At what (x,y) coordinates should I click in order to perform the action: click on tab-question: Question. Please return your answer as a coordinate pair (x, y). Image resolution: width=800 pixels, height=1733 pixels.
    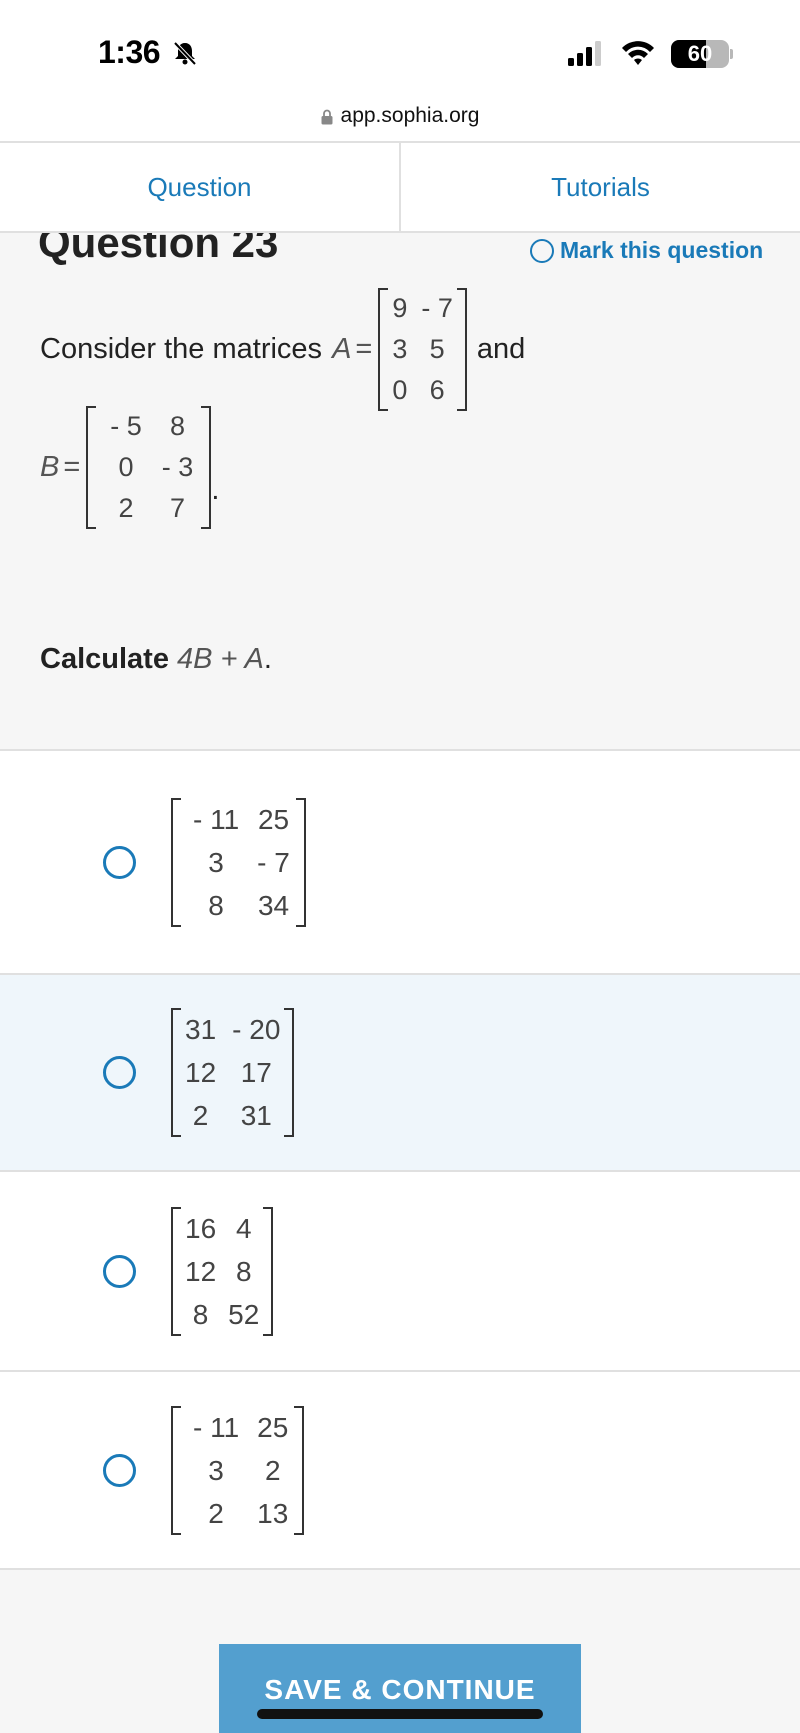
    Looking at the image, I should click on (199, 187).